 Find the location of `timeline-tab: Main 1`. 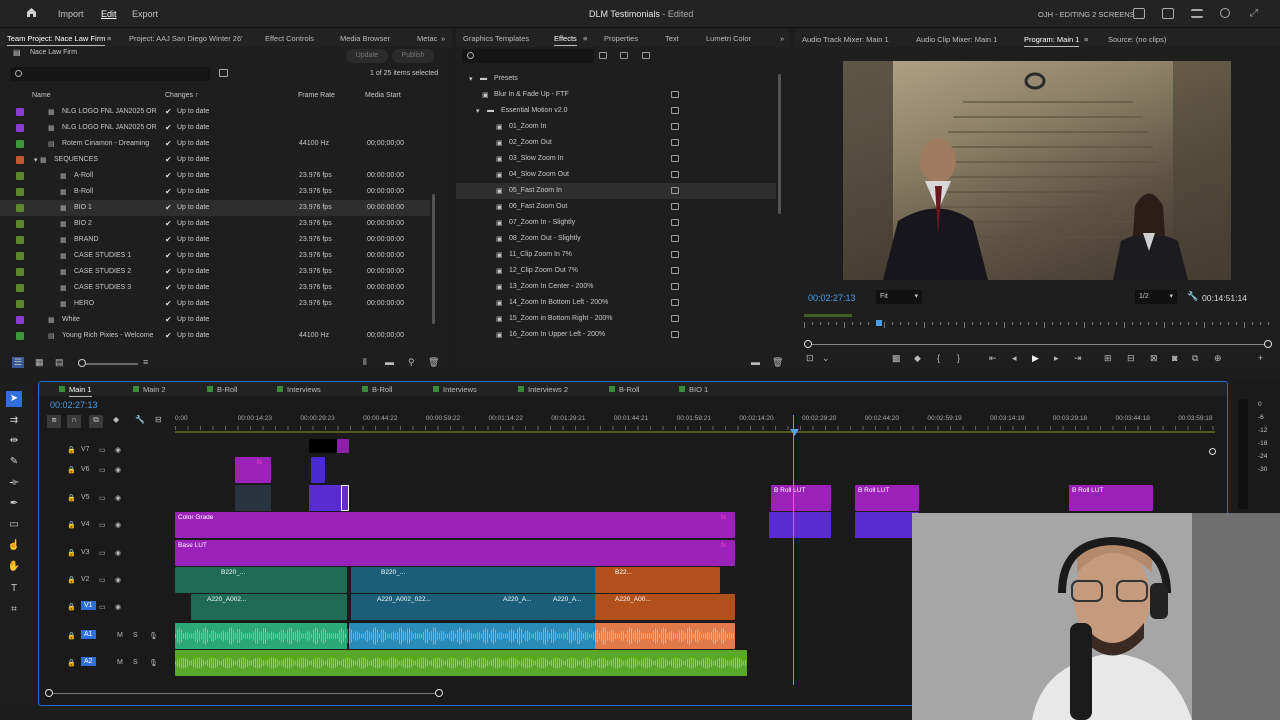

timeline-tab: Main 1 is located at coordinates (80, 391).